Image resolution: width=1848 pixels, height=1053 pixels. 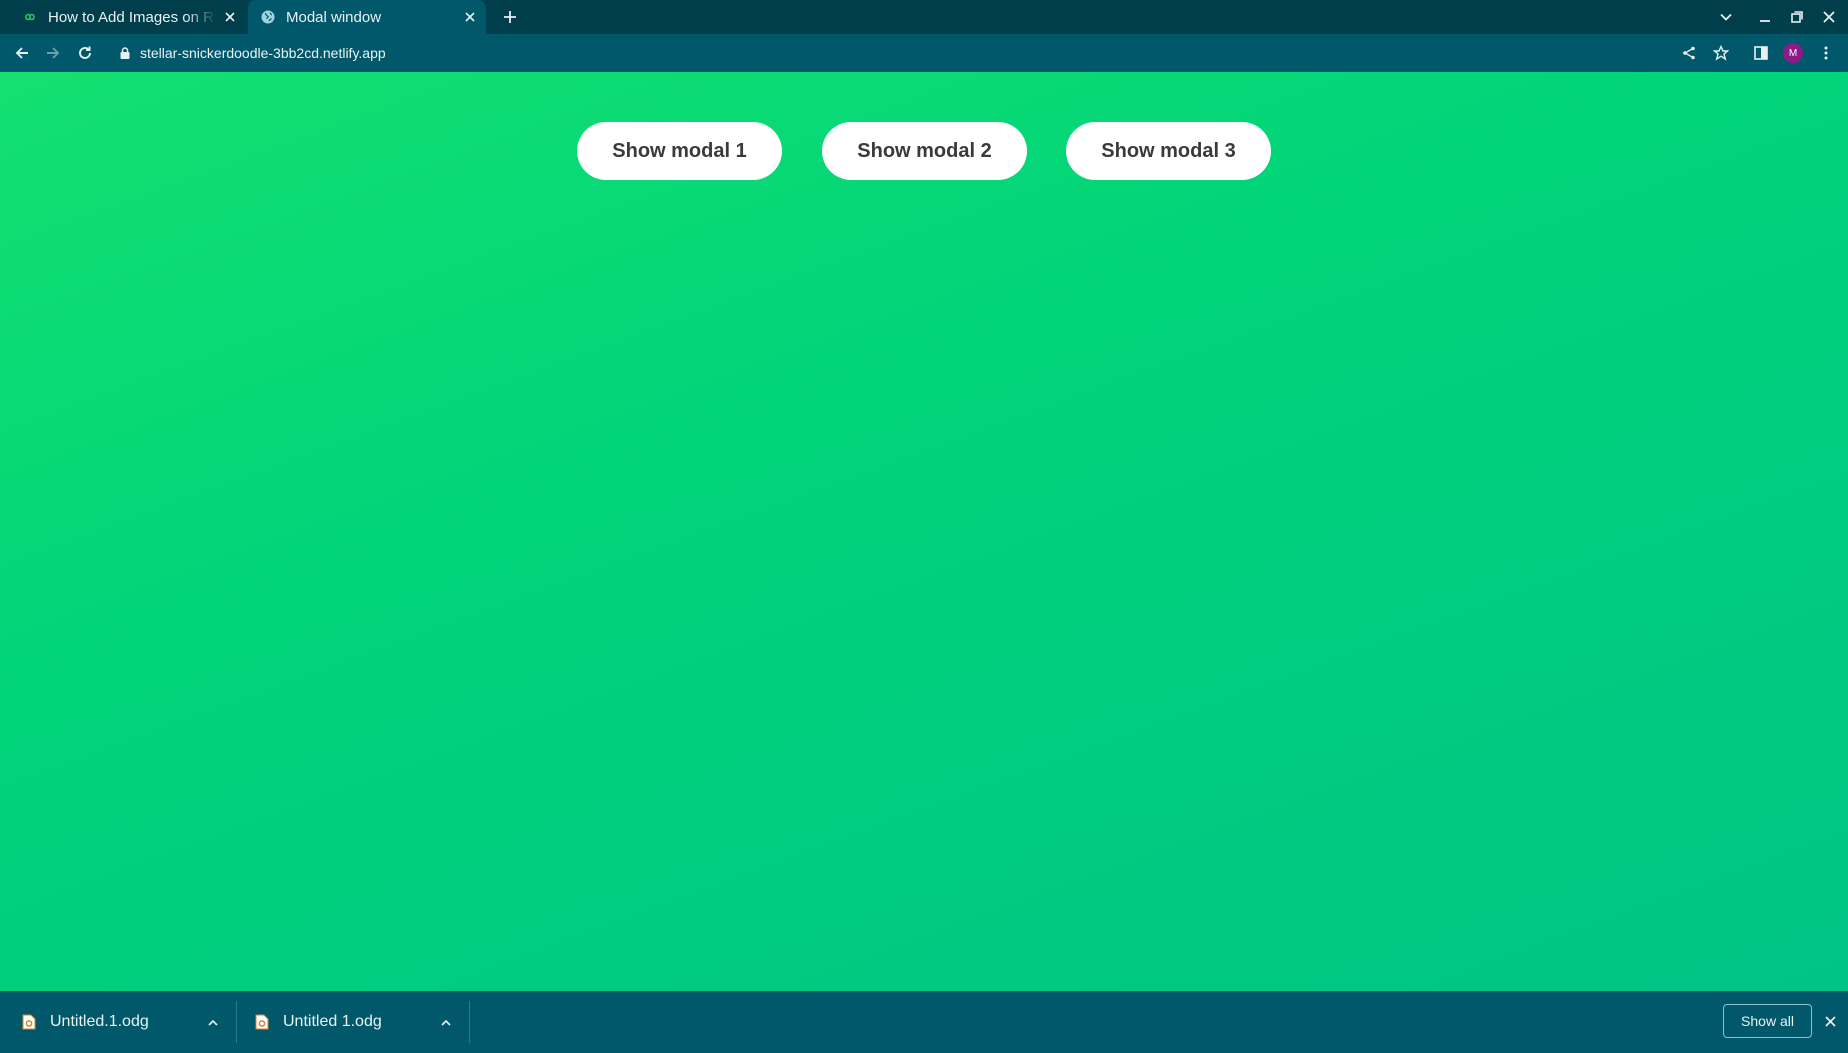 What do you see at coordinates (1721, 53) in the screenshot?
I see `bookmark-star-icon` at bounding box center [1721, 53].